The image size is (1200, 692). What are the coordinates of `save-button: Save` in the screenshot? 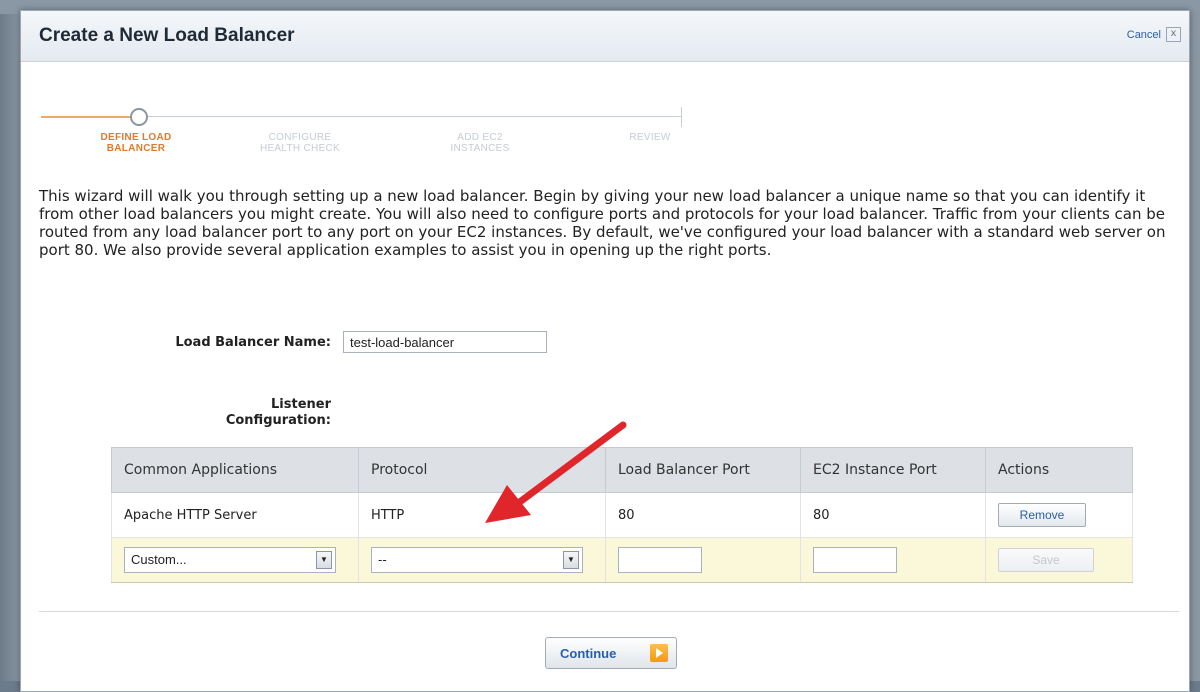 It's located at (1046, 560).